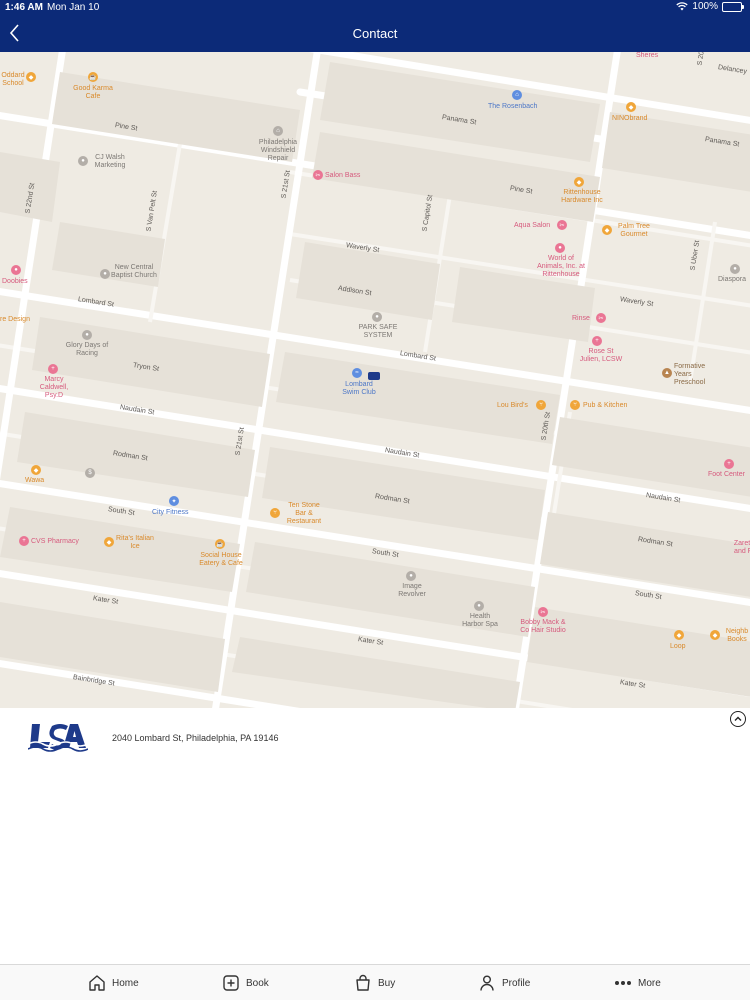 The width and height of the screenshot is (750, 1000). I want to click on place-label: Doobies, so click(15, 282).